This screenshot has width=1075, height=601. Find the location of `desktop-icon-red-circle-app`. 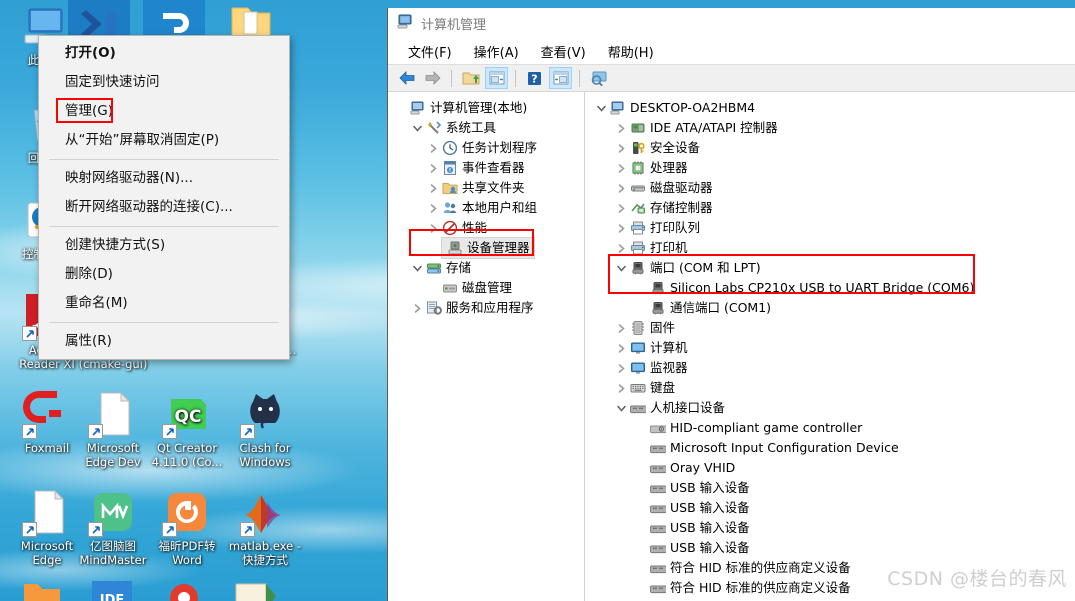

desktop-icon-red-circle-app is located at coordinates (184, 589).